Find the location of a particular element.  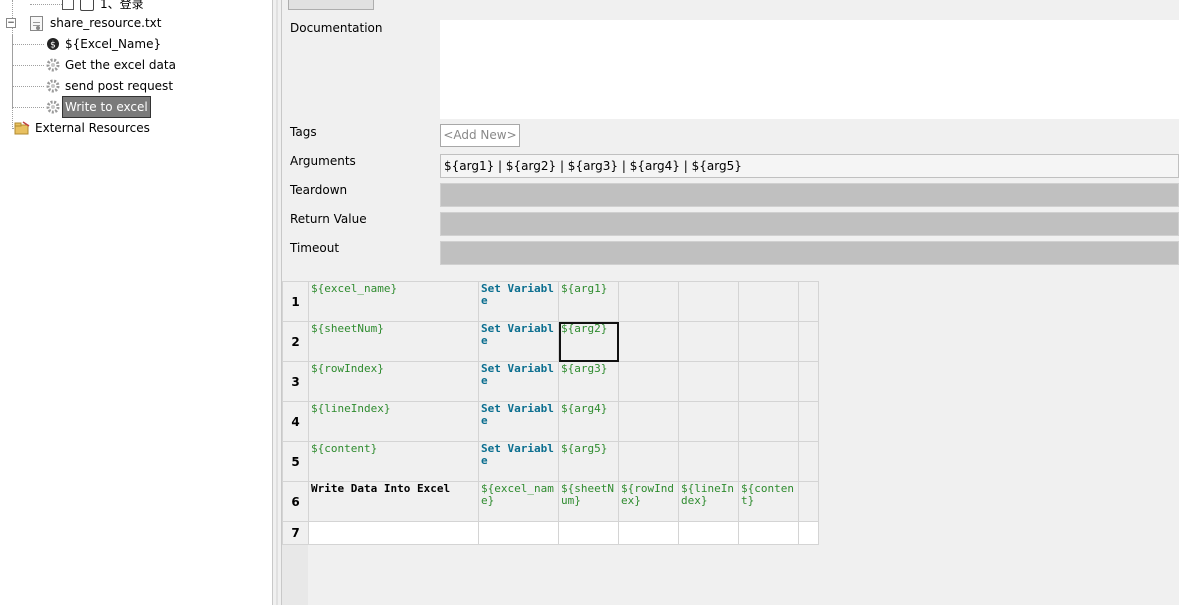

row-number: 6 is located at coordinates (295, 501).